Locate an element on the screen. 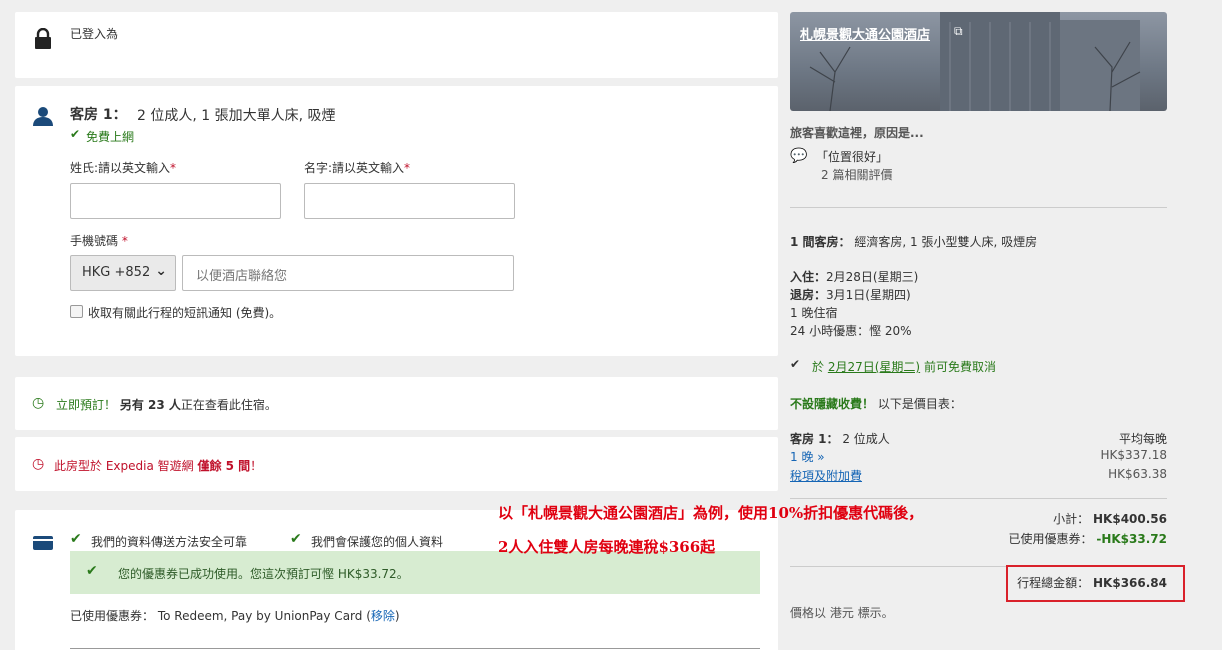  lock-icon is located at coordinates (43, 38).